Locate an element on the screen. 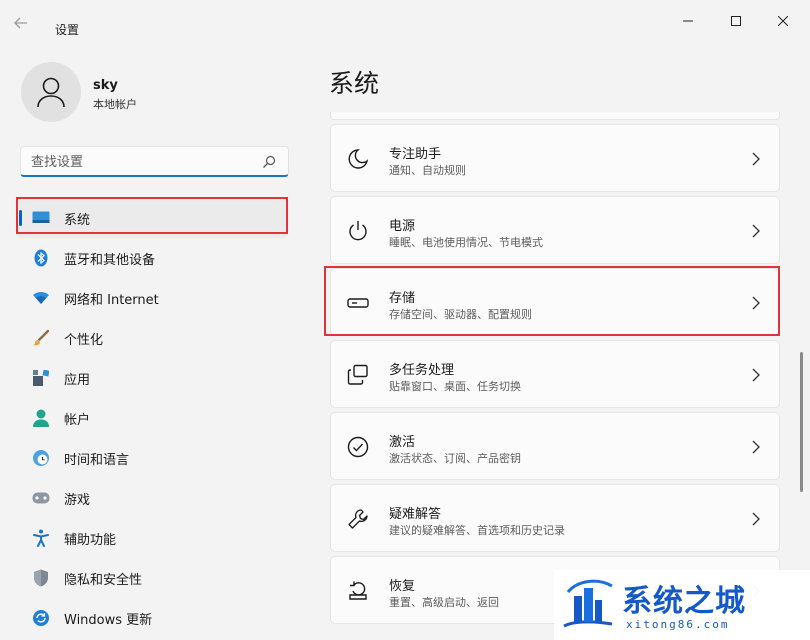  account-type: 本地帐户 is located at coordinates (115, 104).